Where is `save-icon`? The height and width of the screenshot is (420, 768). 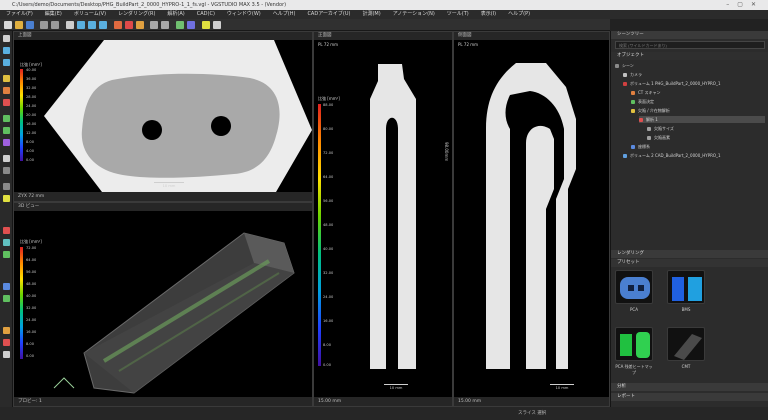
save-icon is located at coordinates (30, 25).